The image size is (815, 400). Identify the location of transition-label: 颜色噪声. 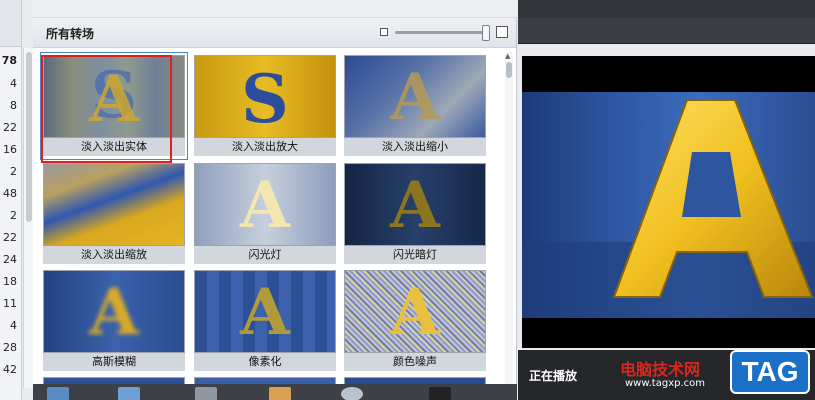
(415, 362).